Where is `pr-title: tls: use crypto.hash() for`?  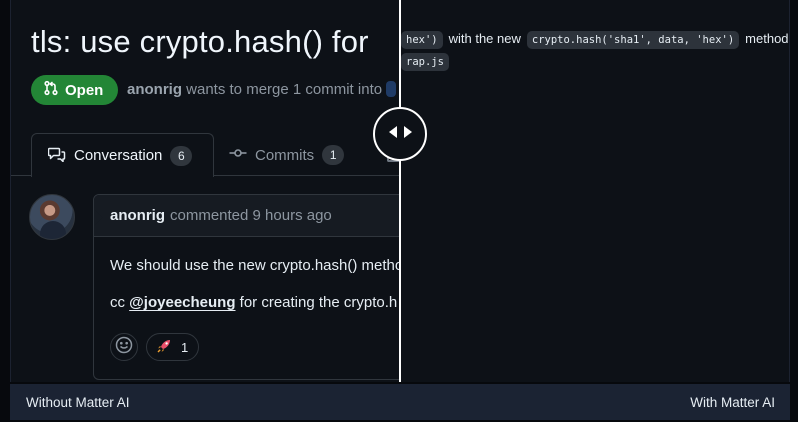
pr-title: tls: use crypto.hash() for is located at coordinates (200, 41).